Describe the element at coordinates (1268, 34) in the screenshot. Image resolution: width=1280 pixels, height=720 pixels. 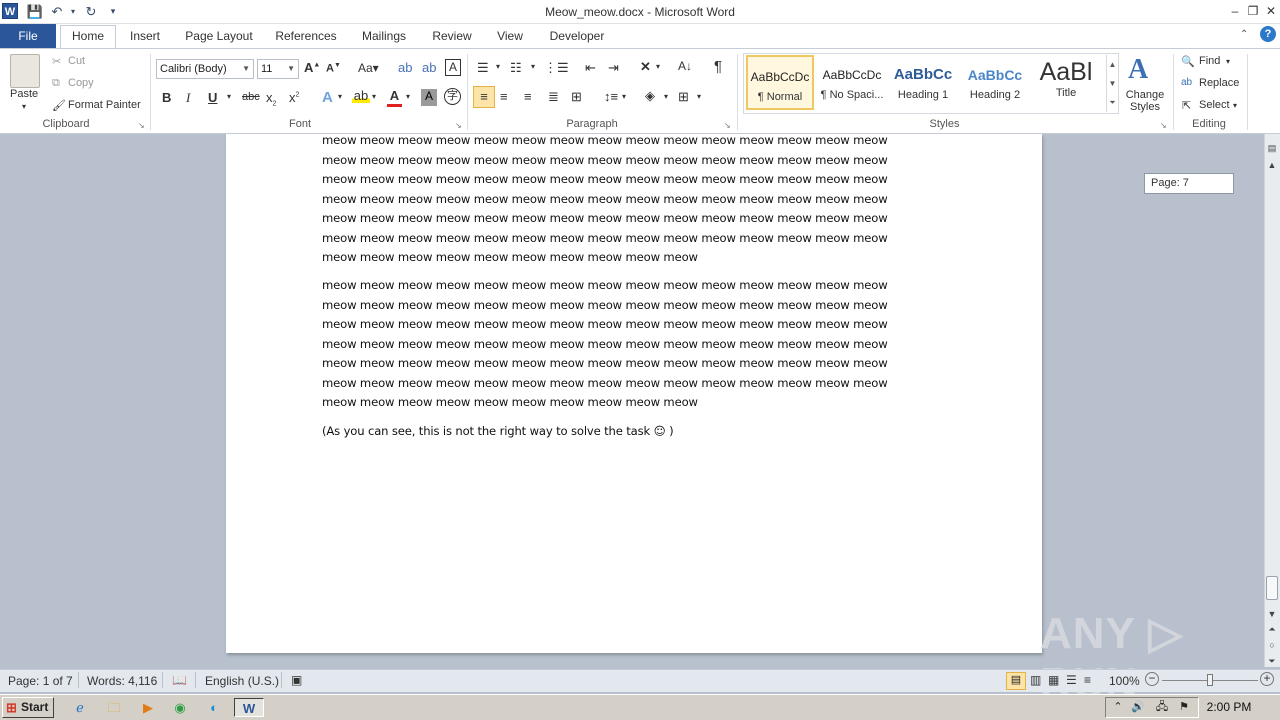
I see `help-icon: ?` at that location.